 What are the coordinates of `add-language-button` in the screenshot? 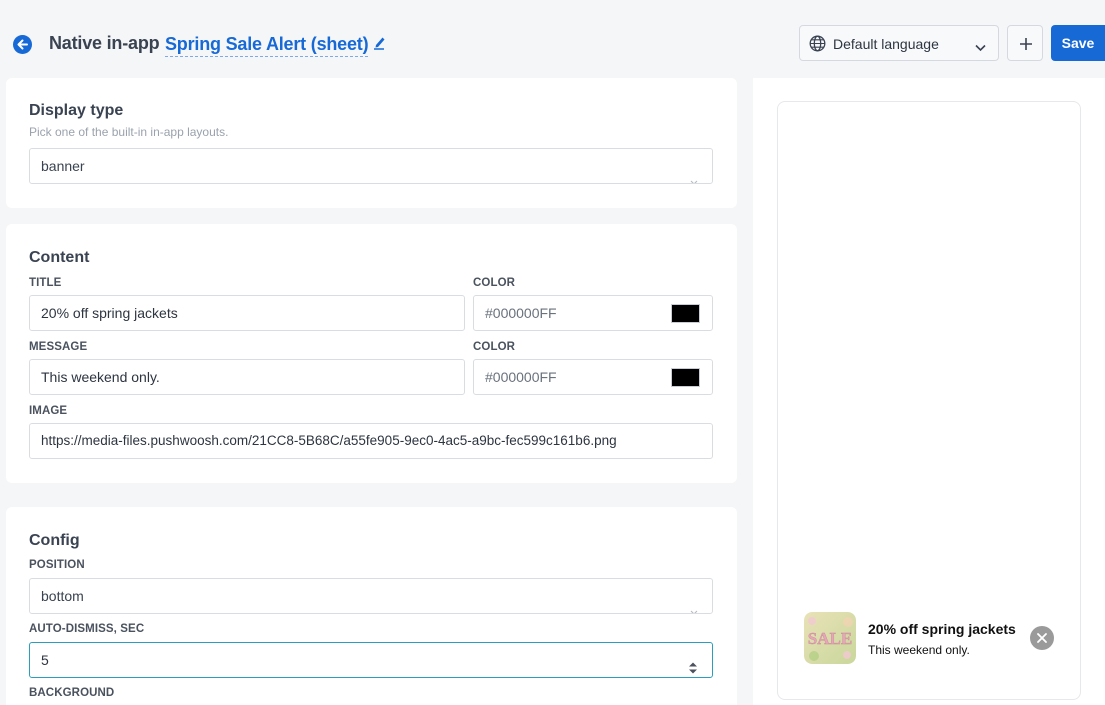 It's located at (1025, 43).